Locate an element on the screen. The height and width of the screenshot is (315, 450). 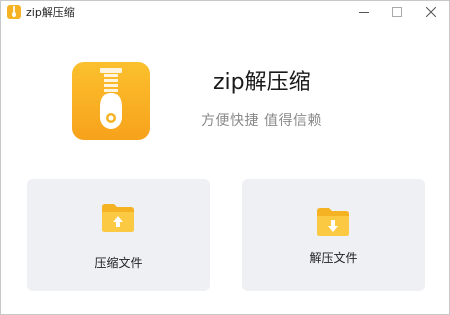
minimize-icon is located at coordinates (364, 12).